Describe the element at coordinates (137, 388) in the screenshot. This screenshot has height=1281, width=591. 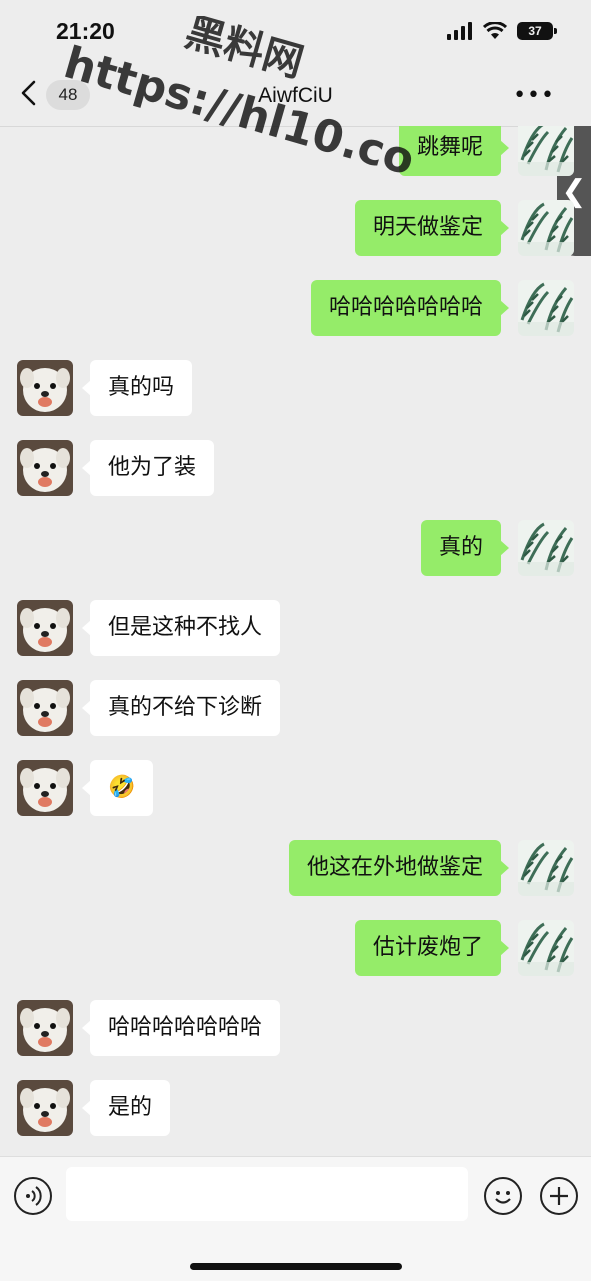
I see `message-bubble: 真的吗` at that location.